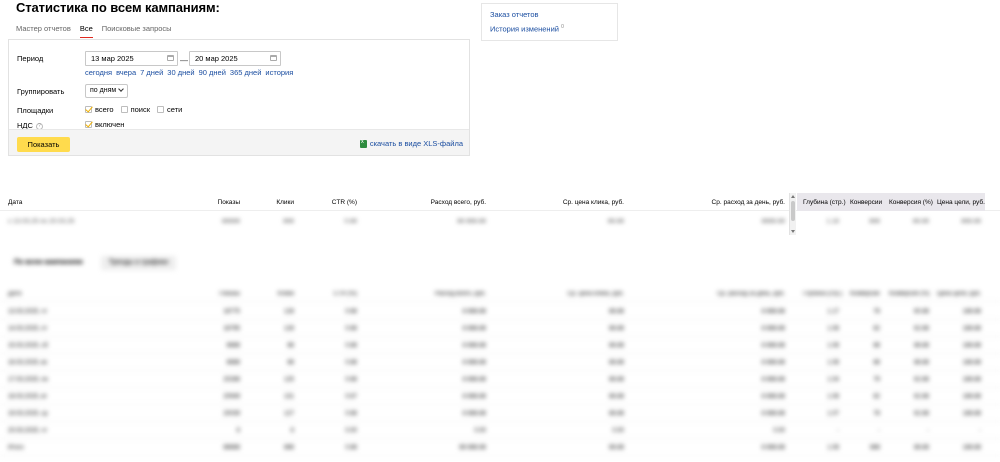 This screenshot has height=462, width=1000. I want to click on detail-col-clicks: Клики, so click(277, 294).